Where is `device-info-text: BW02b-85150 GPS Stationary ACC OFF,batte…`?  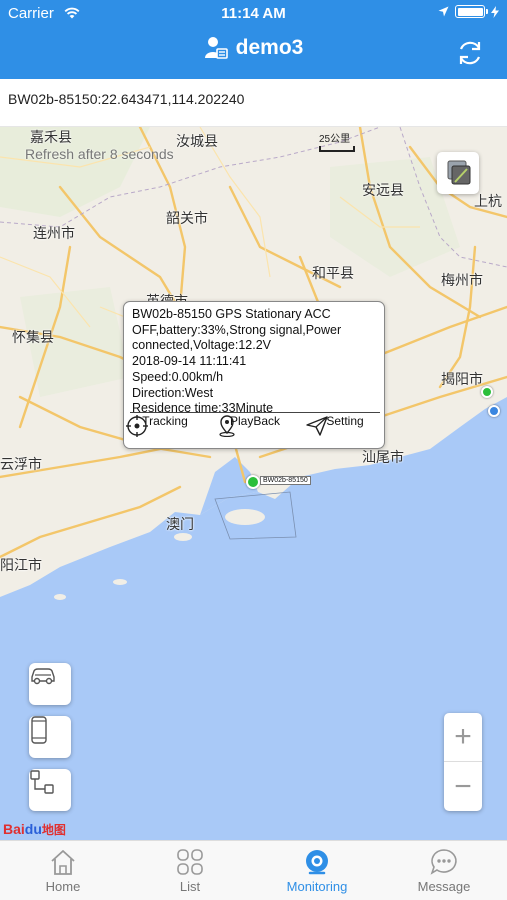 device-info-text: BW02b-85150 GPS Stationary ACC OFF,batte… is located at coordinates (255, 362).